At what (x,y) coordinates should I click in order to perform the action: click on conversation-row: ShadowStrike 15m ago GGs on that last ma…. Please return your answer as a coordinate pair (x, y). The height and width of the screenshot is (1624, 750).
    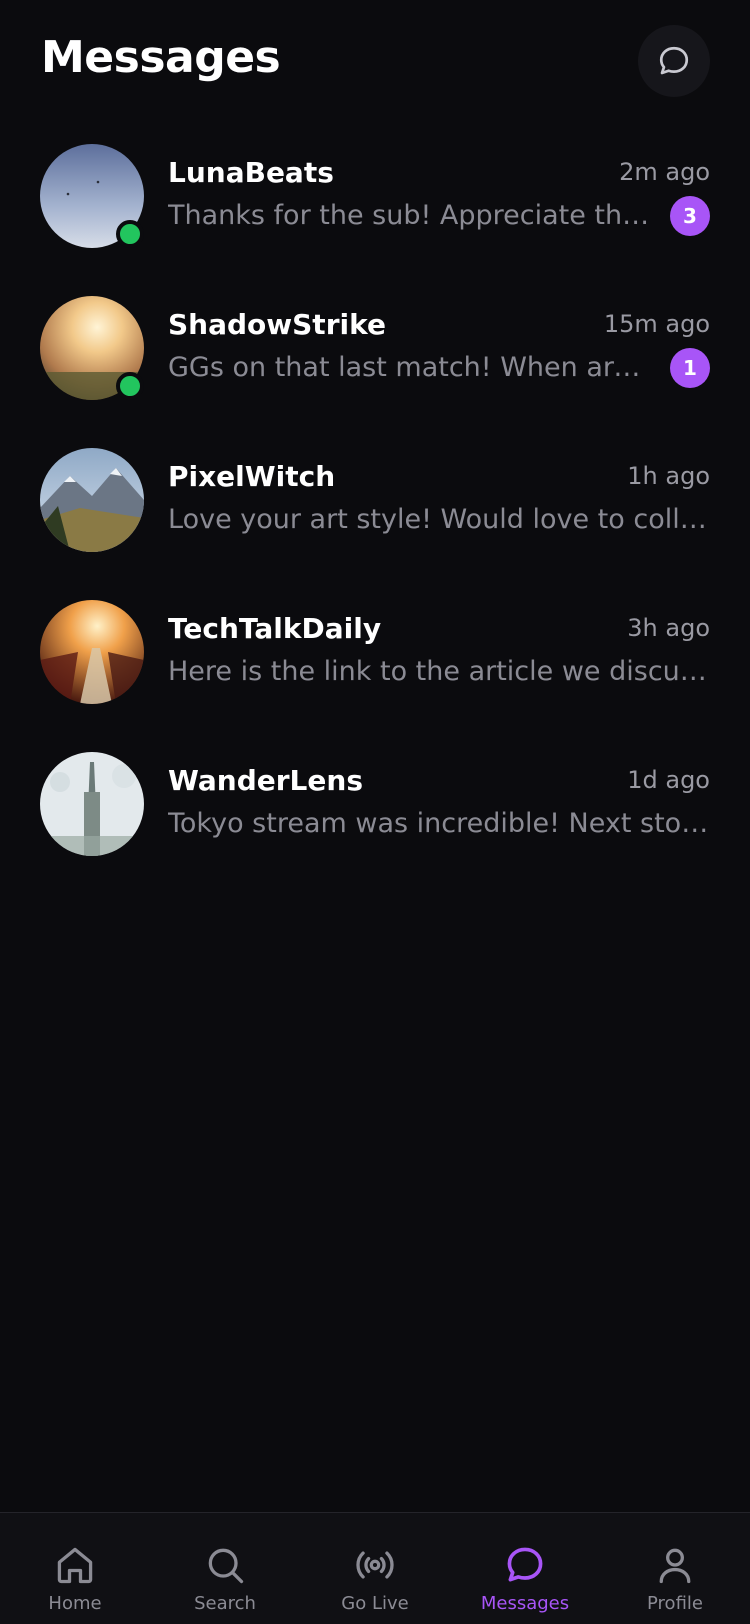
    Looking at the image, I should click on (375, 368).